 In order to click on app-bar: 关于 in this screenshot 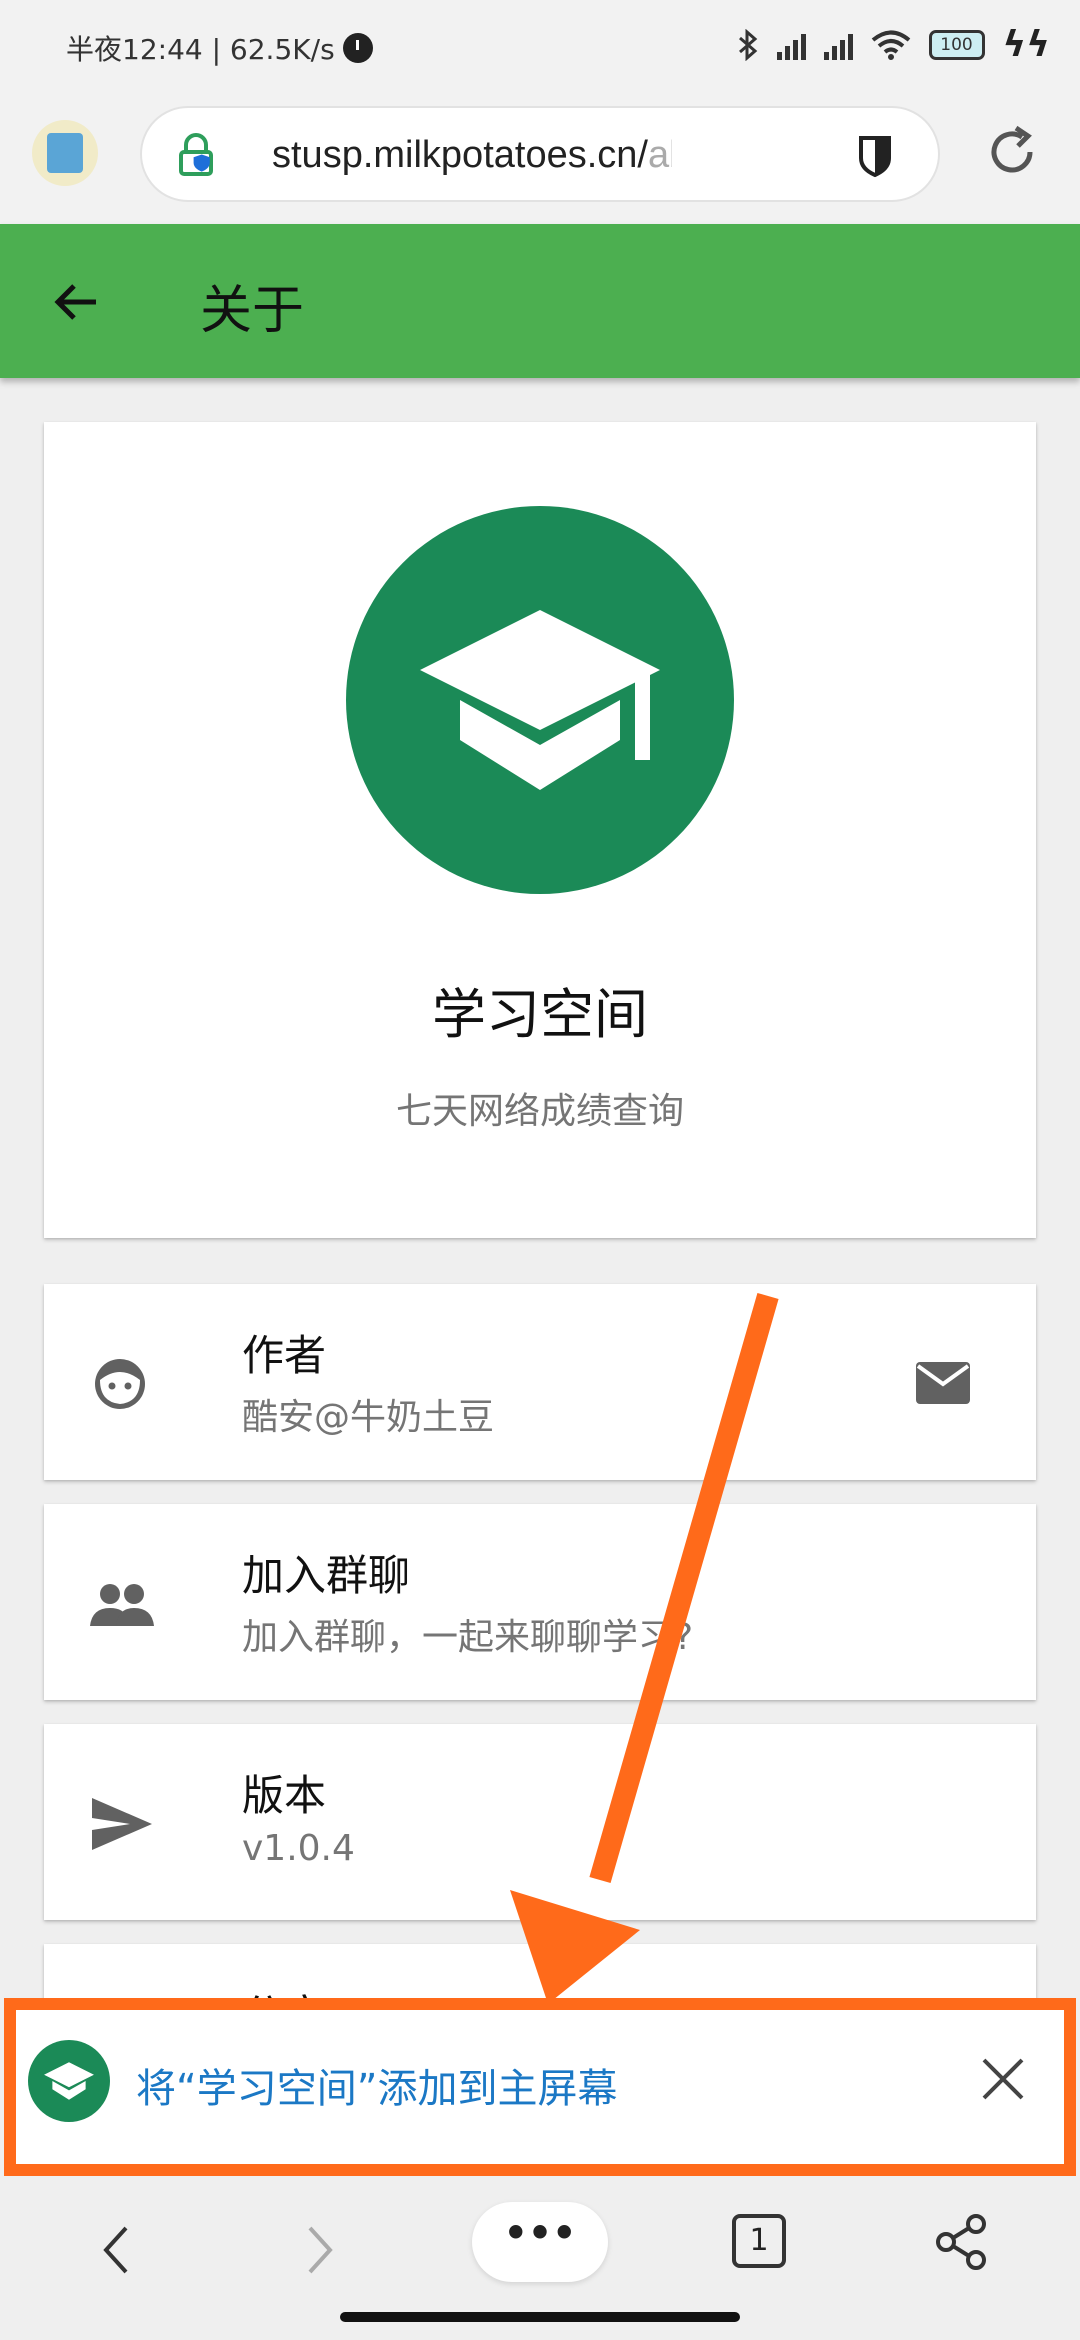, I will do `click(540, 301)`.